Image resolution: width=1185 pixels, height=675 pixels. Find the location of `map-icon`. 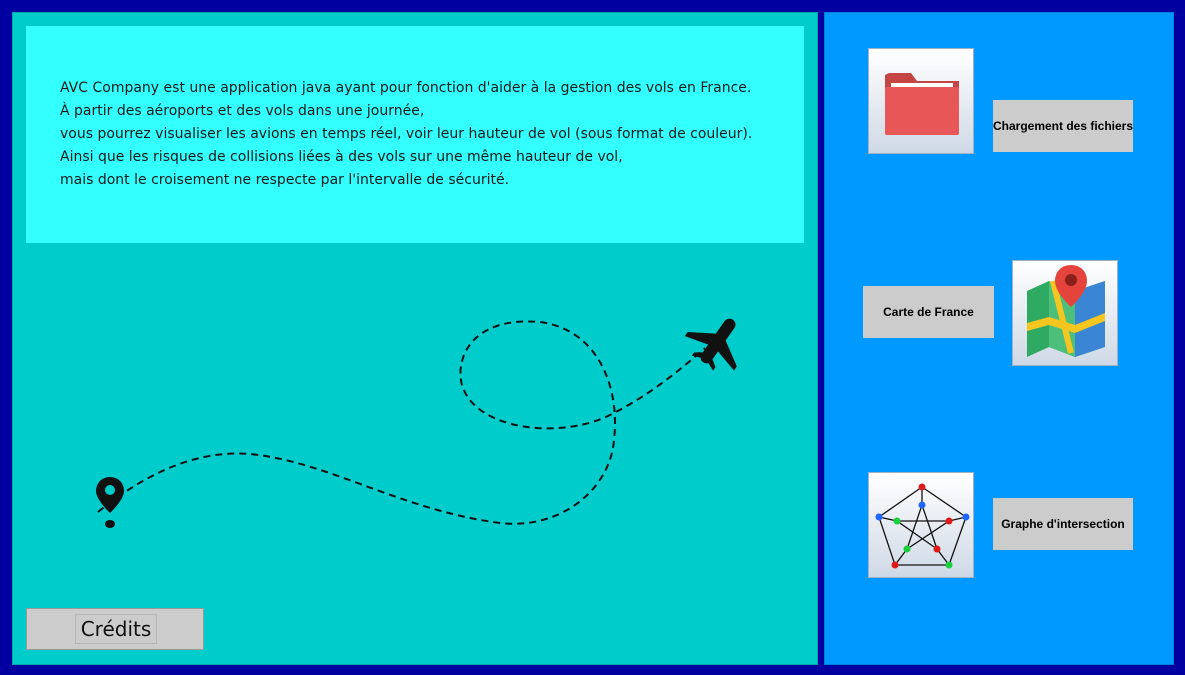

map-icon is located at coordinates (1066, 311).